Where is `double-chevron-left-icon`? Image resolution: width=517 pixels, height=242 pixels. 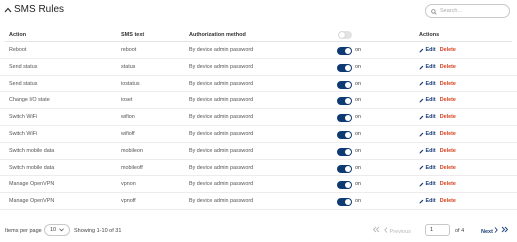
double-chevron-left-icon is located at coordinates (376, 229).